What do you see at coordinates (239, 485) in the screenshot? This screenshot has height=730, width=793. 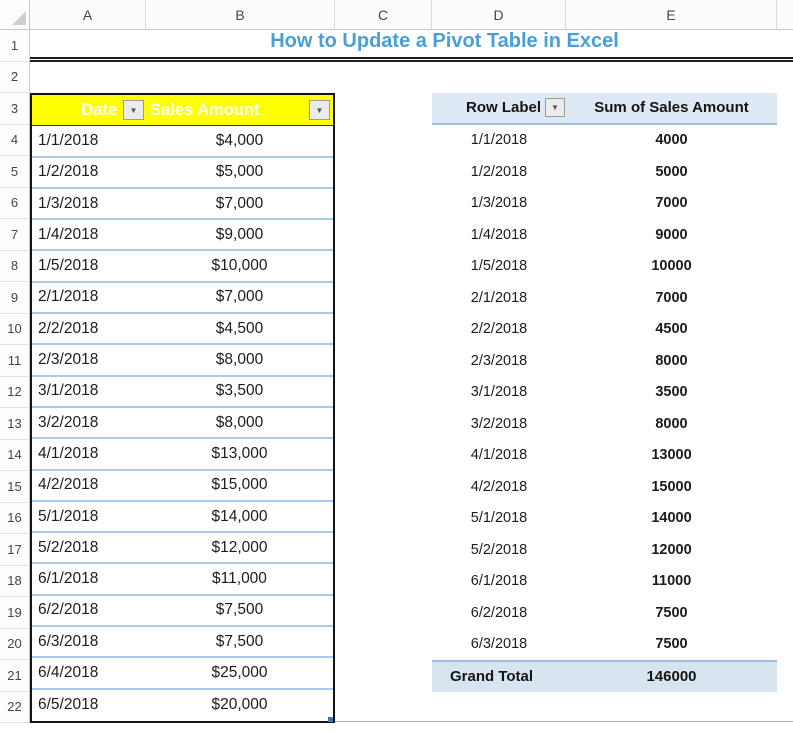 I see `cell-sales-amount: $15,000` at bounding box center [239, 485].